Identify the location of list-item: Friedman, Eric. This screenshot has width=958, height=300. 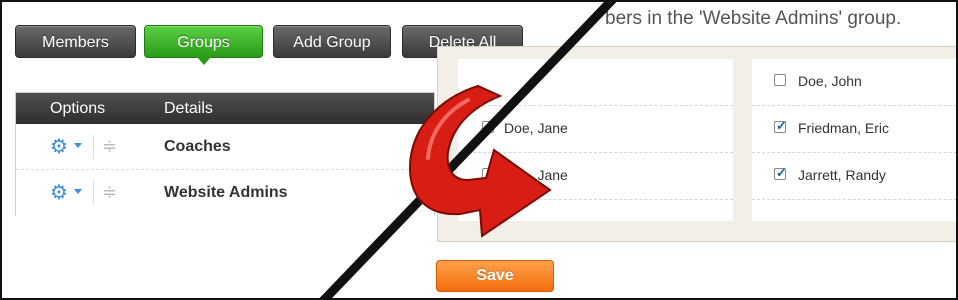
(855, 129).